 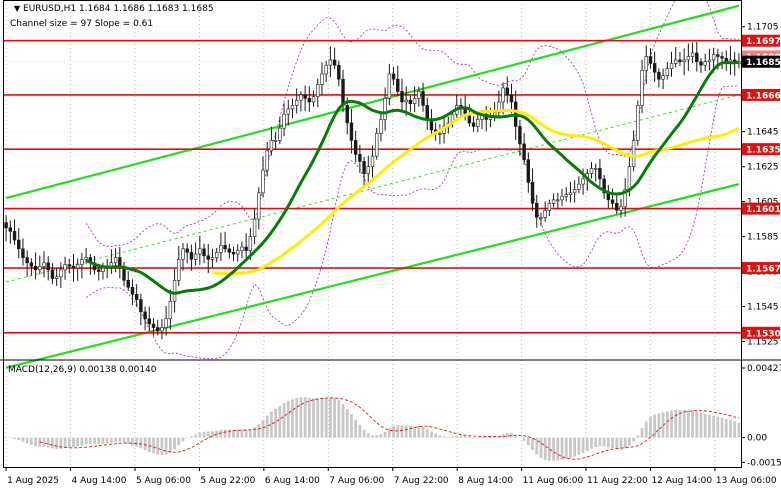 What do you see at coordinates (227, 481) in the screenshot?
I see `time-tick-label: 5 Aug 22:00` at bounding box center [227, 481].